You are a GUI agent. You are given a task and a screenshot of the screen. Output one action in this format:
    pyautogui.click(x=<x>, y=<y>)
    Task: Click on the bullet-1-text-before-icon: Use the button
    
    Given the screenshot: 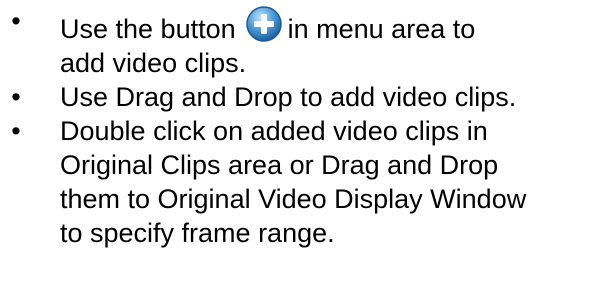 What is the action you would take?
    pyautogui.click(x=148, y=29)
    